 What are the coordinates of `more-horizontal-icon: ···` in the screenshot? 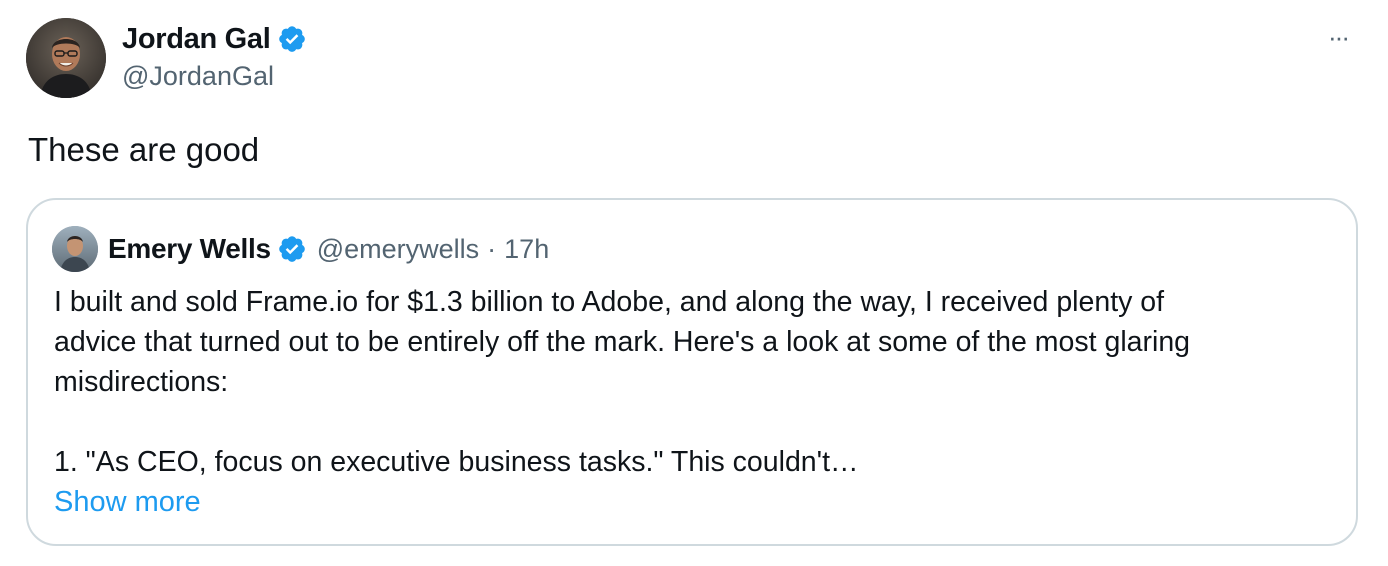 It's located at (1339, 37).